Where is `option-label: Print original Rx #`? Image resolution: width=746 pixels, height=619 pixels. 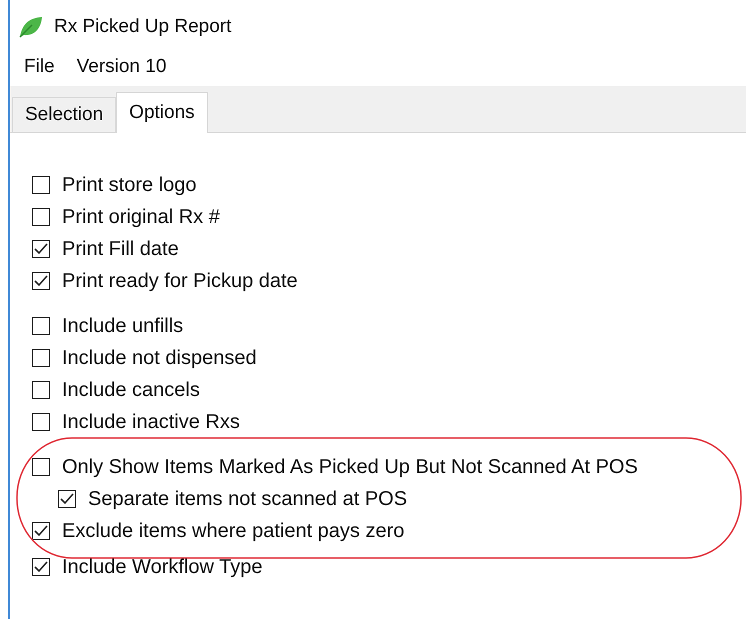 option-label: Print original Rx # is located at coordinates (141, 217).